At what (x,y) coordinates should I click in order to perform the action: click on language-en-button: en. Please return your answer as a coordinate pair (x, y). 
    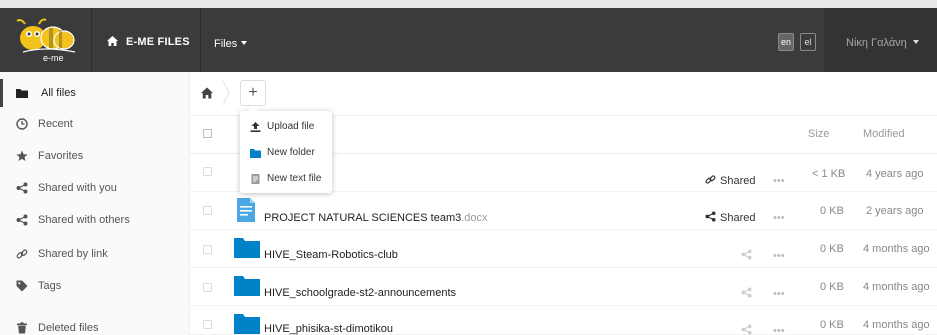
    Looking at the image, I should click on (786, 42).